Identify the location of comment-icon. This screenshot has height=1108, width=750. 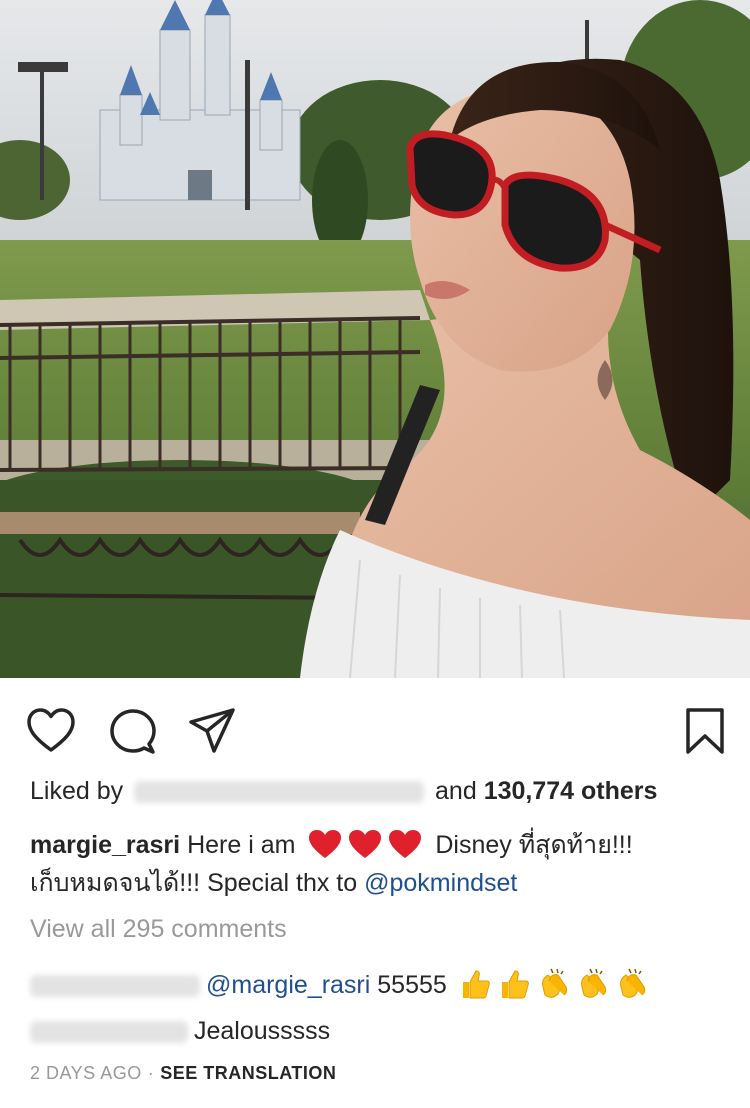
(133, 731).